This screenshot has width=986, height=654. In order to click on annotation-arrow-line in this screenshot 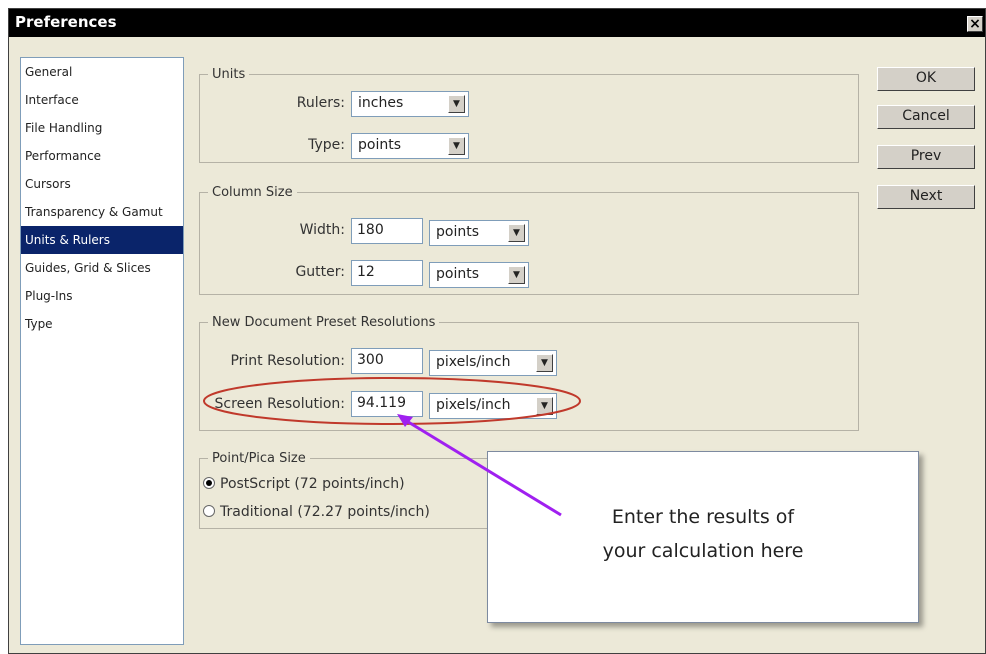, I will do `click(483, 467)`.